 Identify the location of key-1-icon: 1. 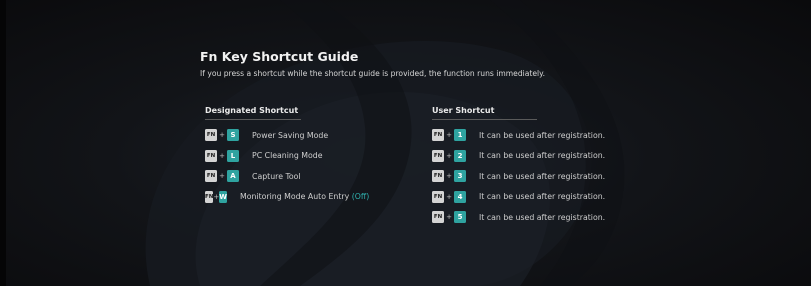
(460, 135).